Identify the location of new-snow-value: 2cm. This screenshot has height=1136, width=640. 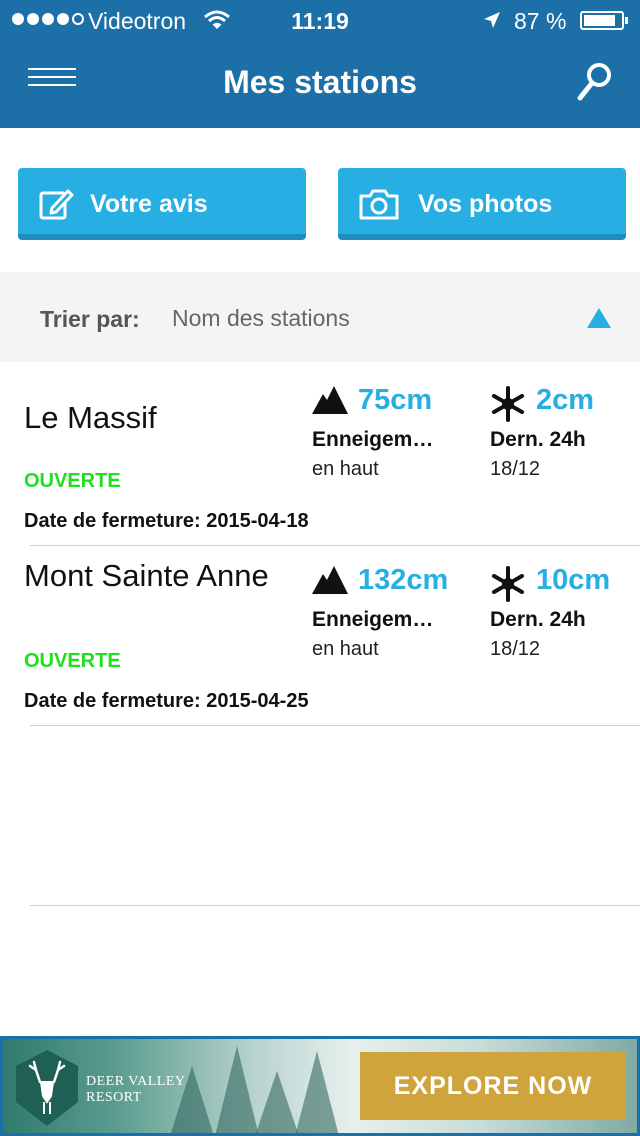
(565, 400).